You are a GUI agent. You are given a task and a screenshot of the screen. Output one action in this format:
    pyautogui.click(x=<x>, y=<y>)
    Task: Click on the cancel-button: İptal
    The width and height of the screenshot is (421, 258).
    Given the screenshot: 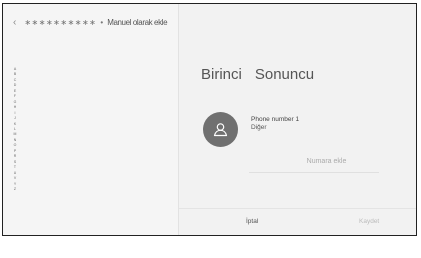 What is the action you would take?
    pyautogui.click(x=252, y=221)
    